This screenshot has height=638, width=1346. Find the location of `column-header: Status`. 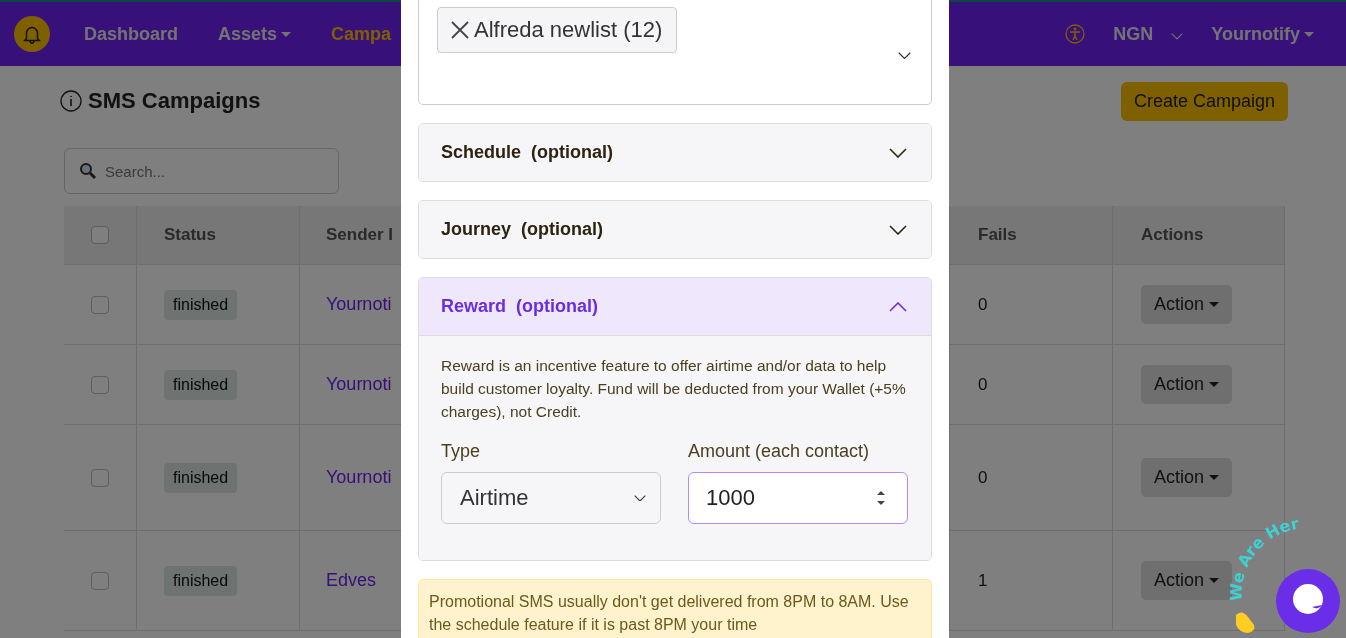

column-header: Status is located at coordinates (218, 235).